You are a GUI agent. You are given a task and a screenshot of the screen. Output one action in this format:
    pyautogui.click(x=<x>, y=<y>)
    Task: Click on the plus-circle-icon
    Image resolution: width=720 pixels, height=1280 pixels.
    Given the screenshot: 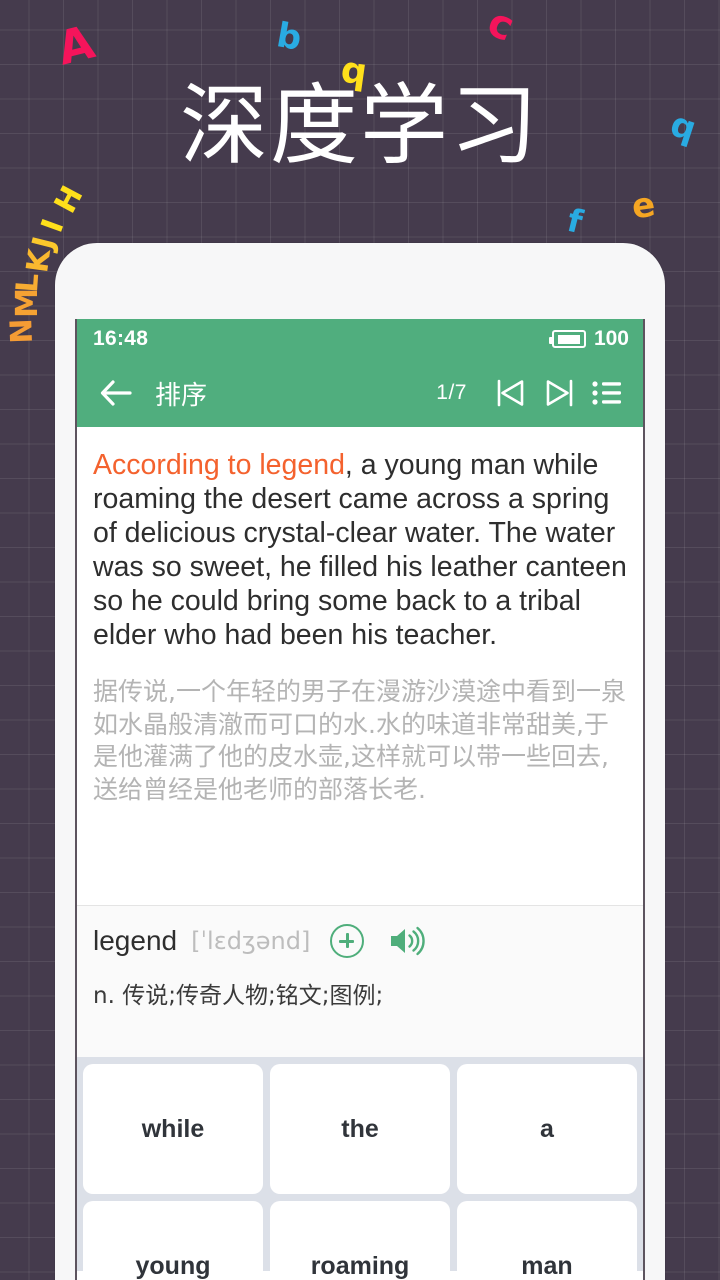 What is the action you would take?
    pyautogui.click(x=347, y=941)
    